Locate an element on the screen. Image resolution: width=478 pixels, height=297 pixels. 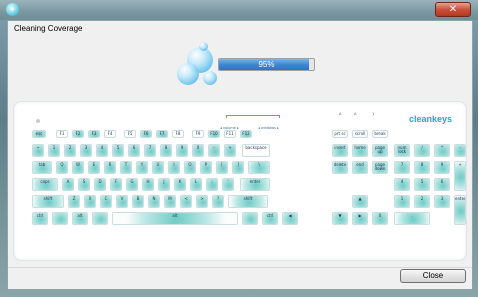
keyboard-key: ; is located at coordinates (212, 184).